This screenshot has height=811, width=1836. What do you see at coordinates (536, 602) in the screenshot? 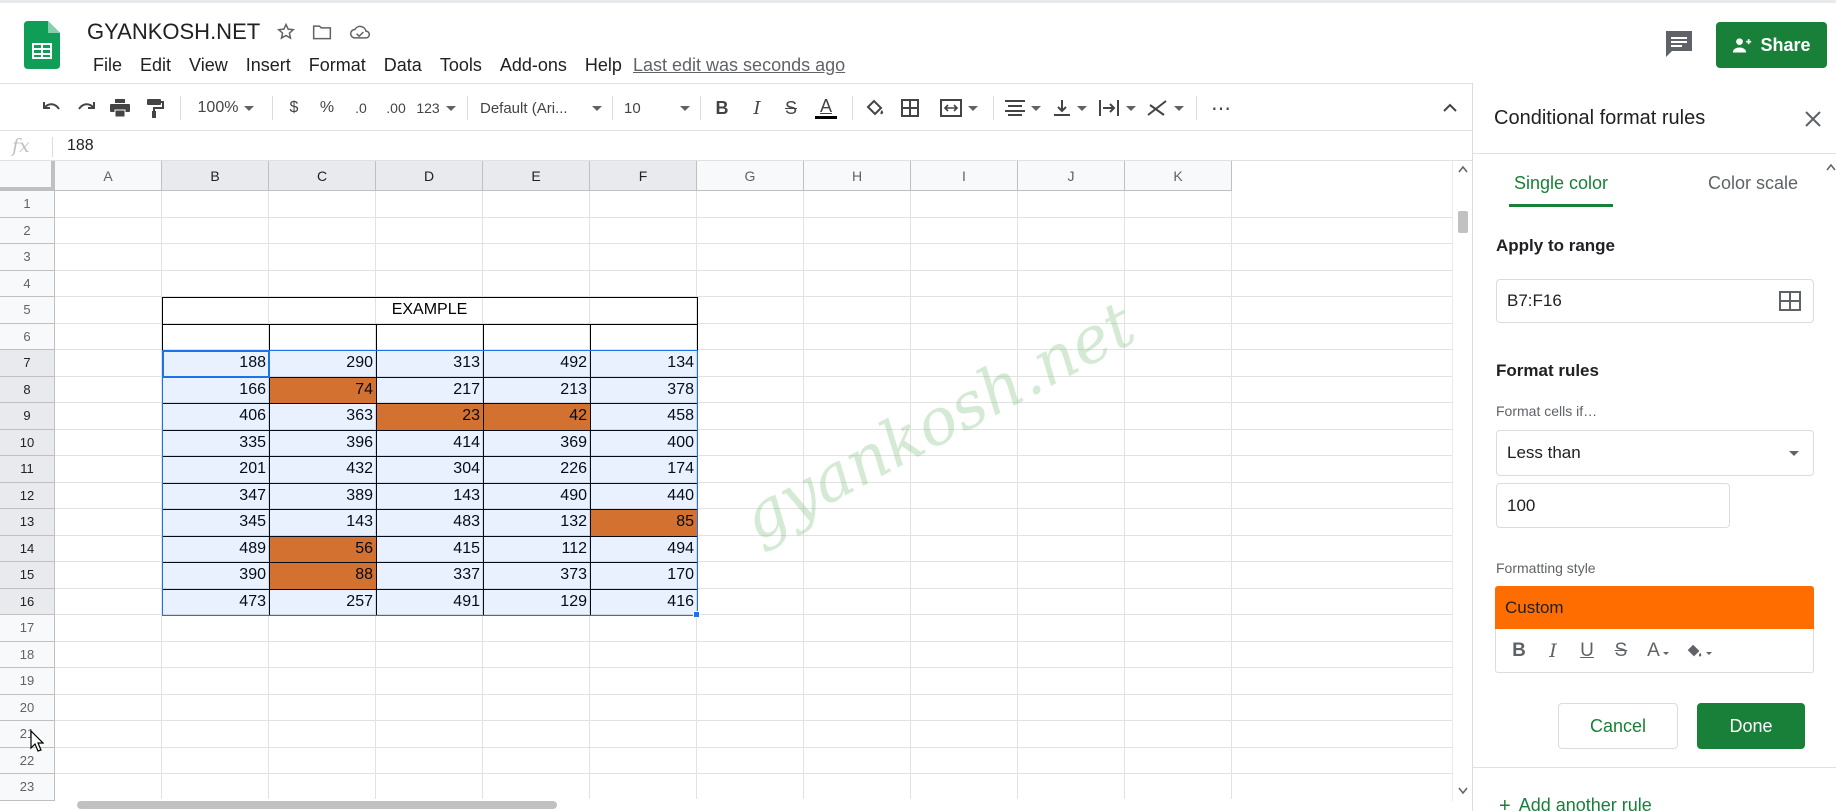
I see `table-cell: 129` at bounding box center [536, 602].